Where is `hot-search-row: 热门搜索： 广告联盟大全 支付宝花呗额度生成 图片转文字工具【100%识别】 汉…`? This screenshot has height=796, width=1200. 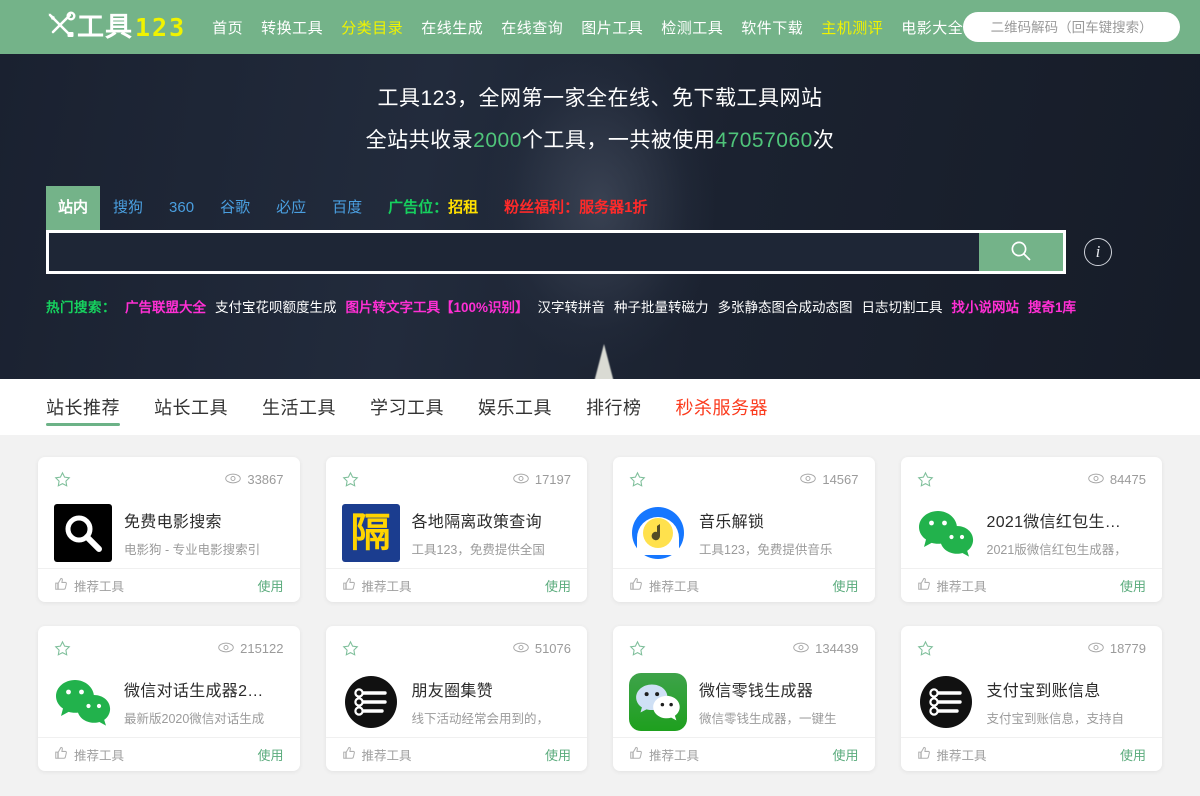
hot-search-row: 热门搜索： 广告联盟大全 支付宝花呗额度生成 图片转文字工具【100%识别】 汉… is located at coordinates (600, 306).